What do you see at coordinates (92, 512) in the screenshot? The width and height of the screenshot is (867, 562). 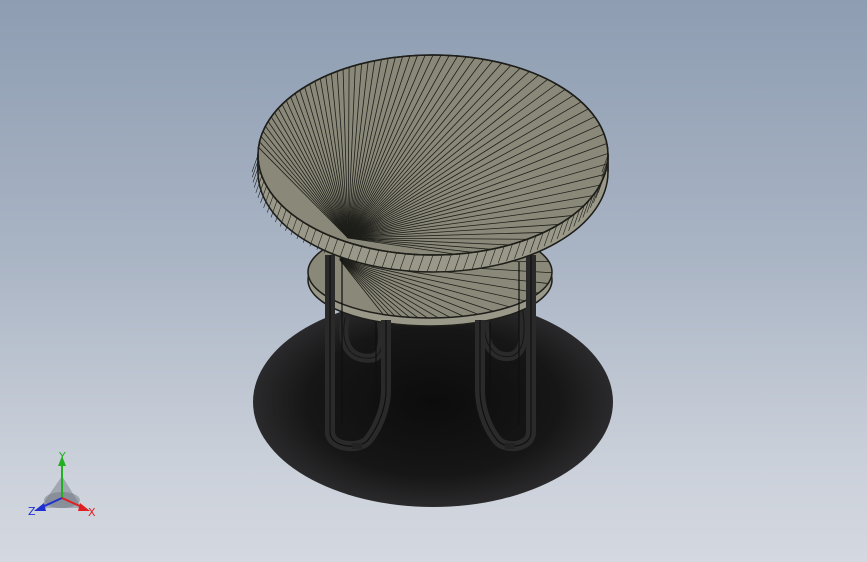 I see `x-axis-label: X` at bounding box center [92, 512].